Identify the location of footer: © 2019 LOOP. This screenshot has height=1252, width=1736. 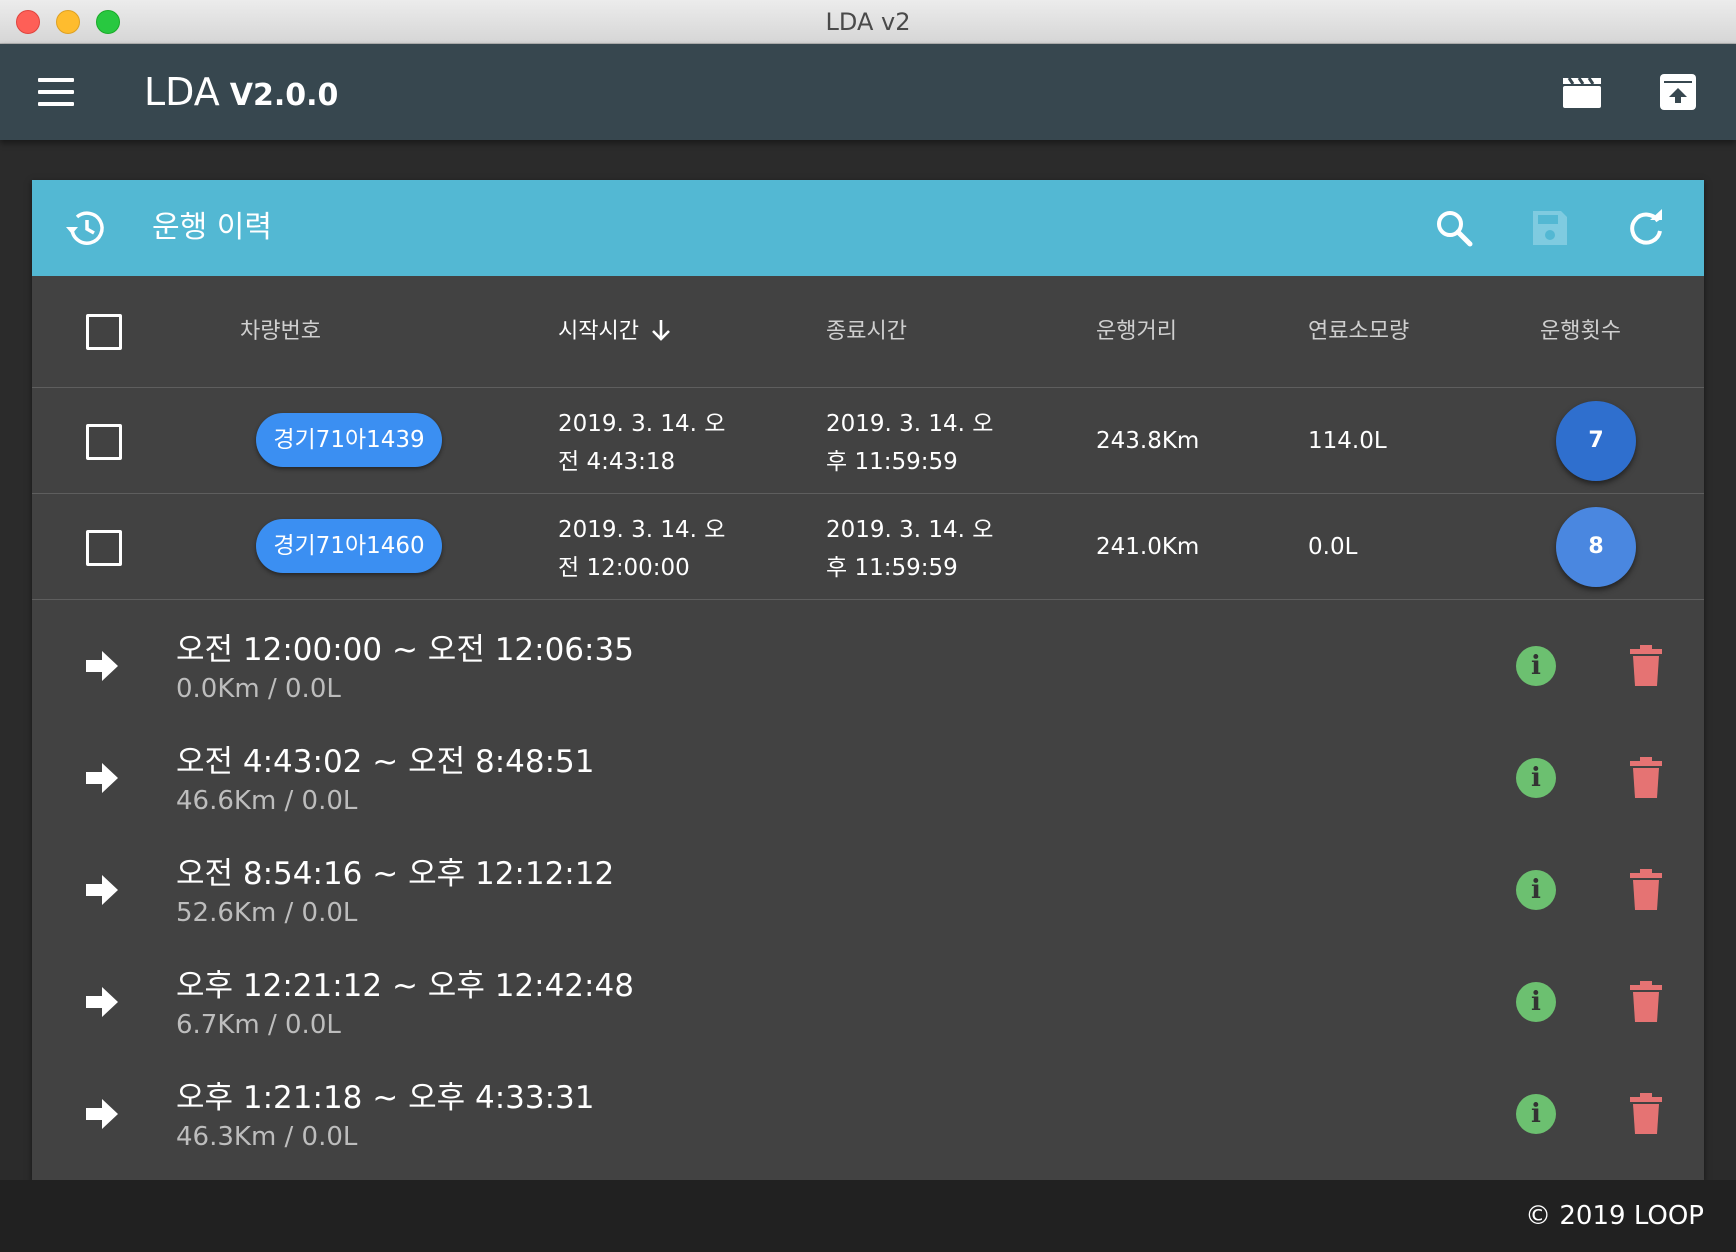
(868, 1216).